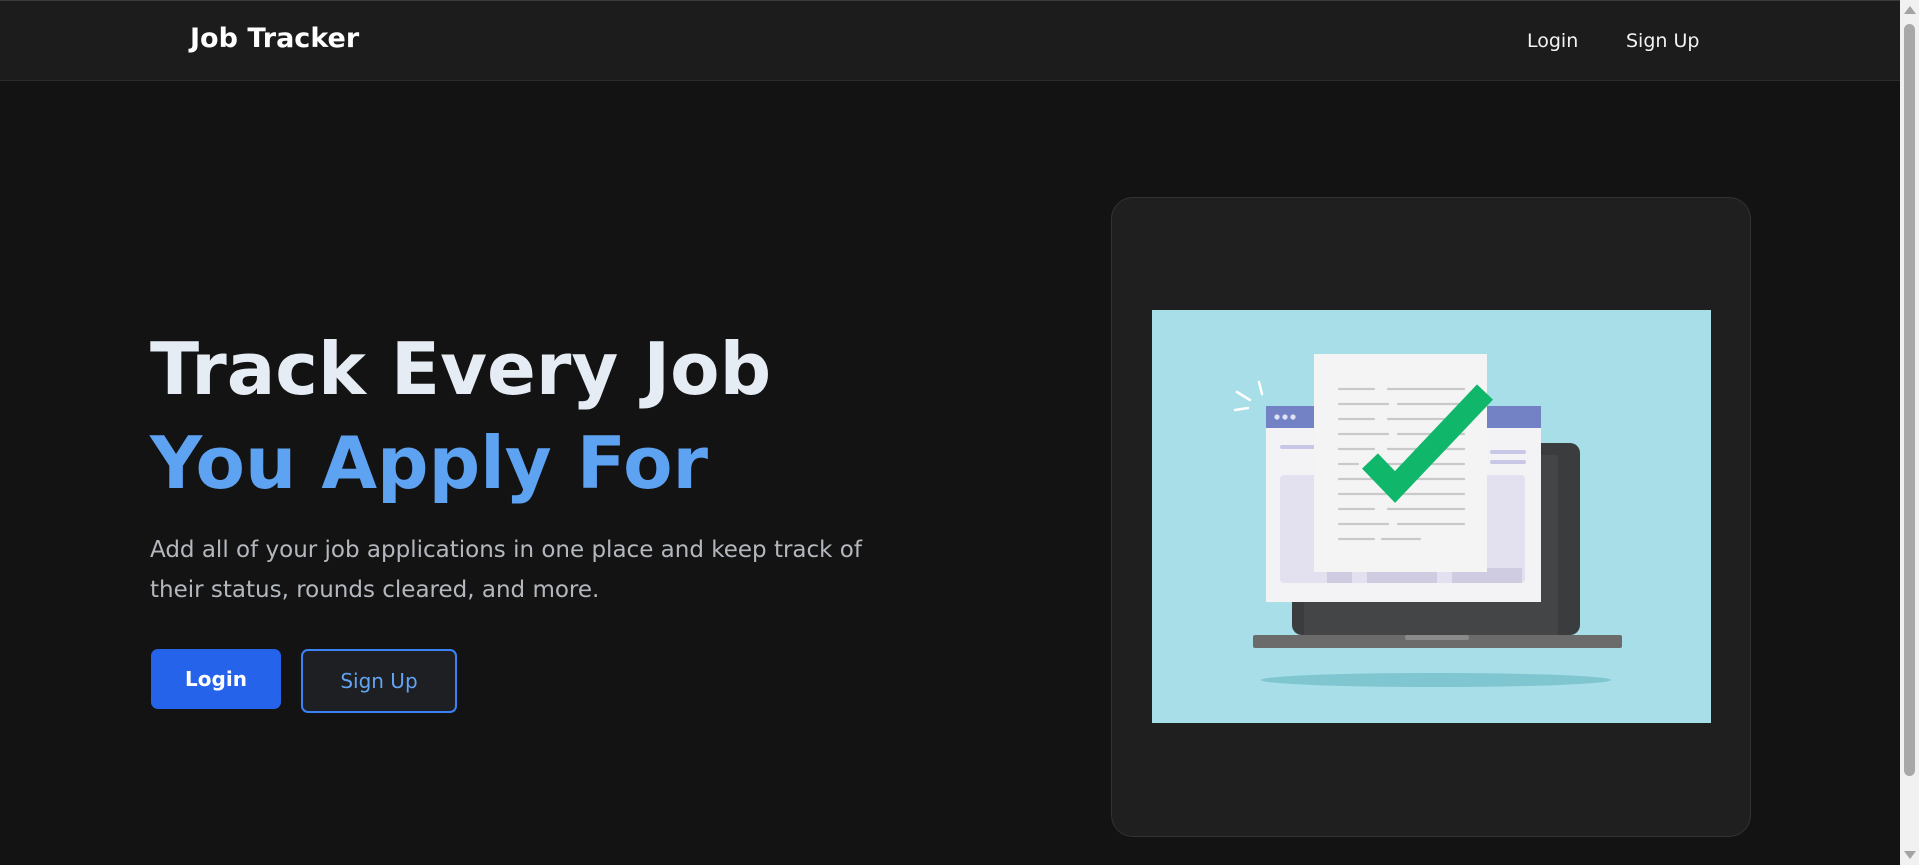  Describe the element at coordinates (379, 681) in the screenshot. I see `hero-signup-button: Sign Up` at that location.